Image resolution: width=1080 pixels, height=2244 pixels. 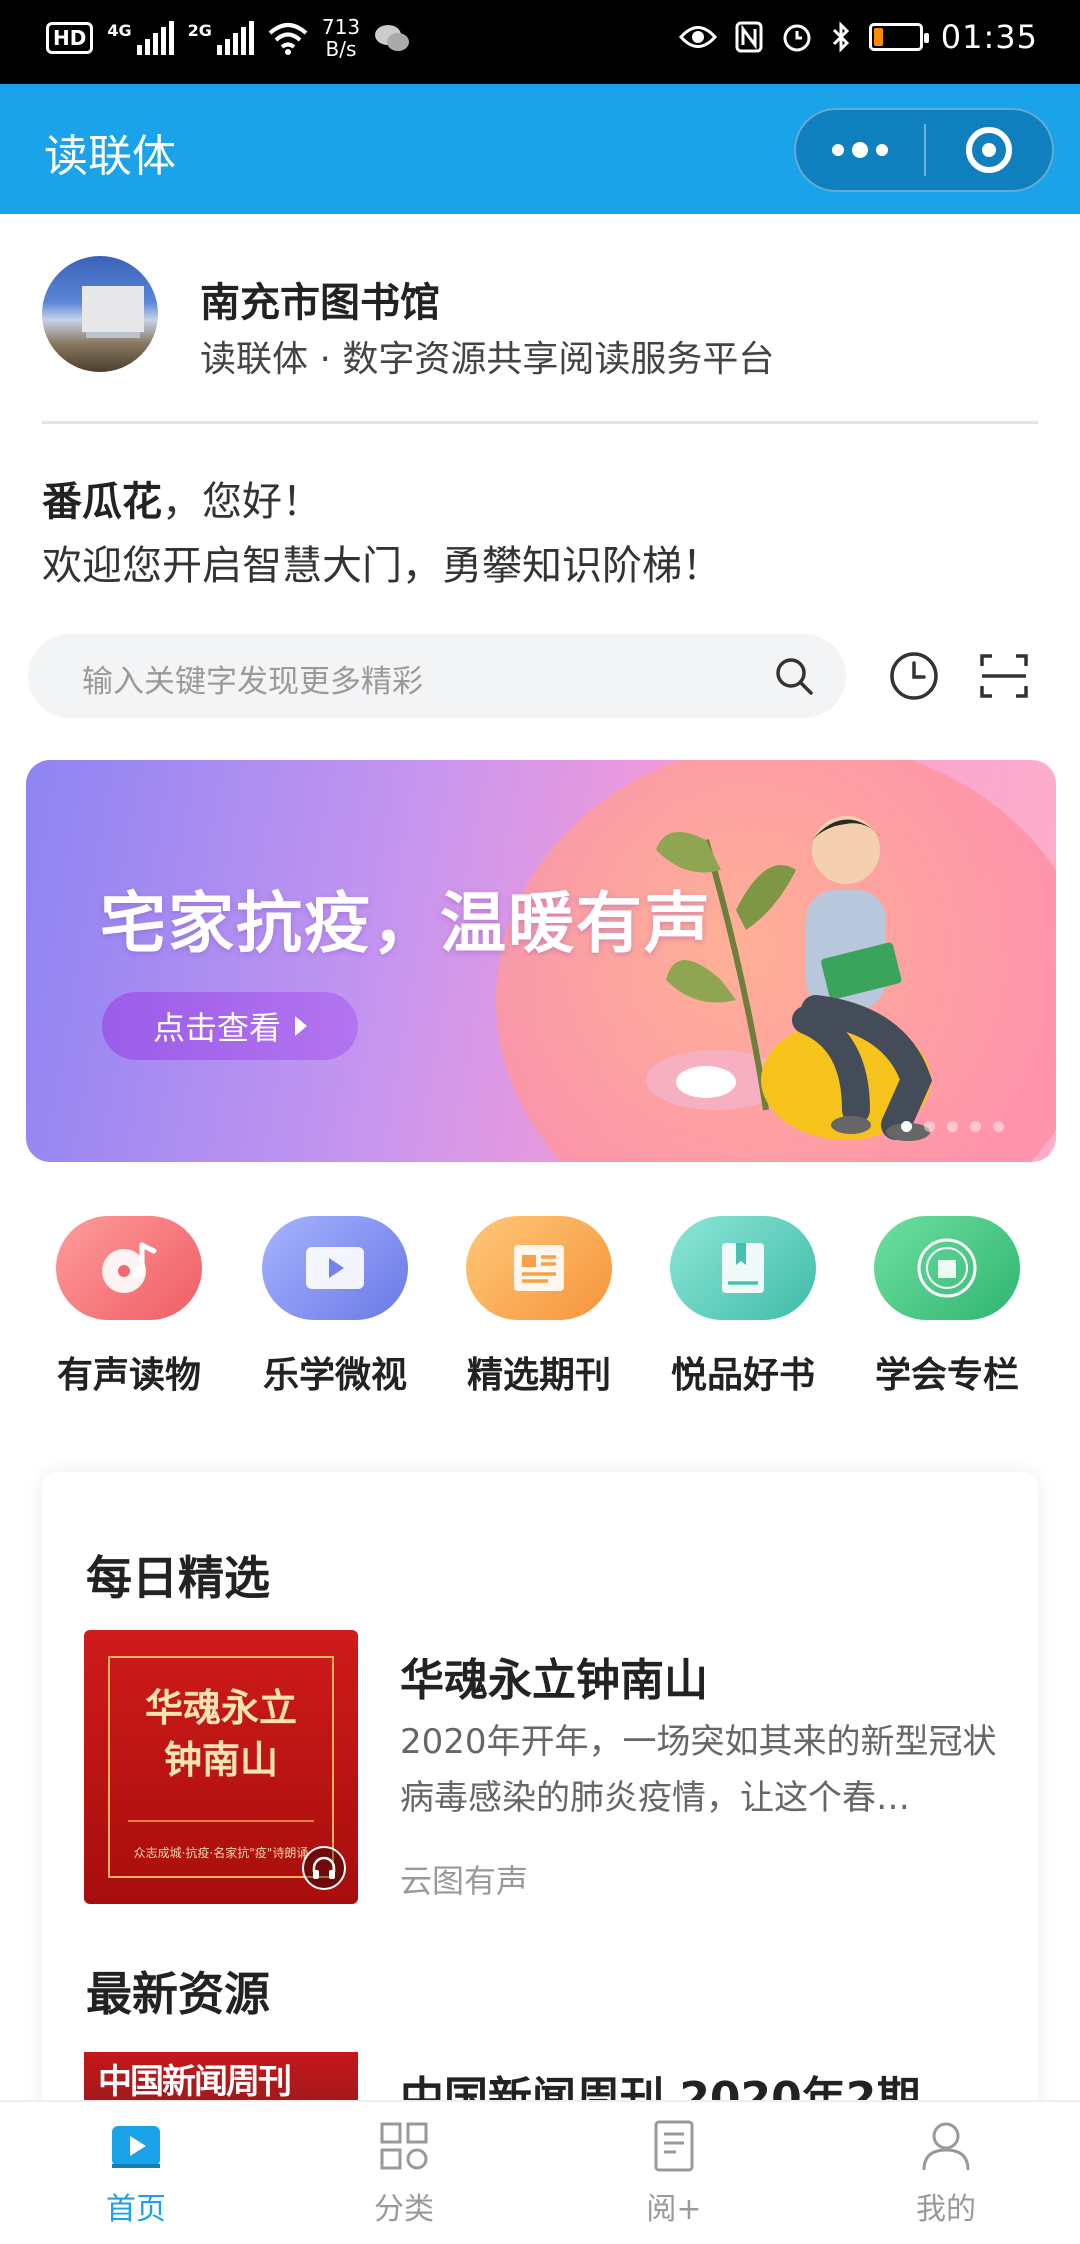 I want to click on status-left: HD 4G 2G 713 B/s, so click(x=228, y=38).